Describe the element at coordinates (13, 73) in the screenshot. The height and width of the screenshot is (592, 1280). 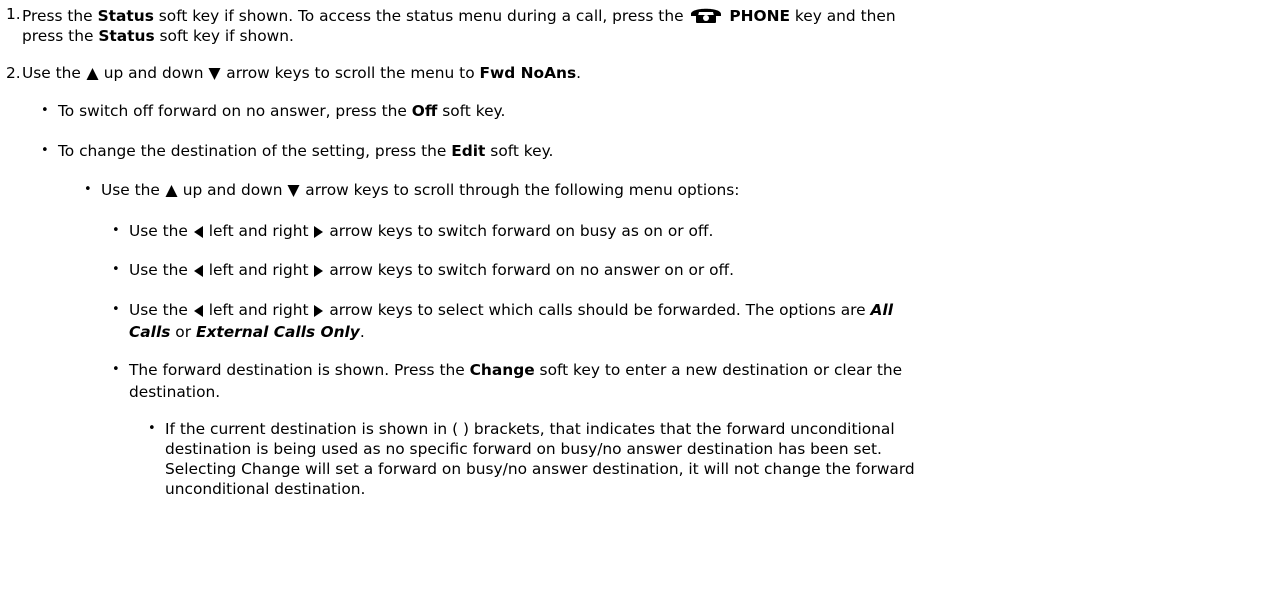
I see `step-number: 2.` at that location.